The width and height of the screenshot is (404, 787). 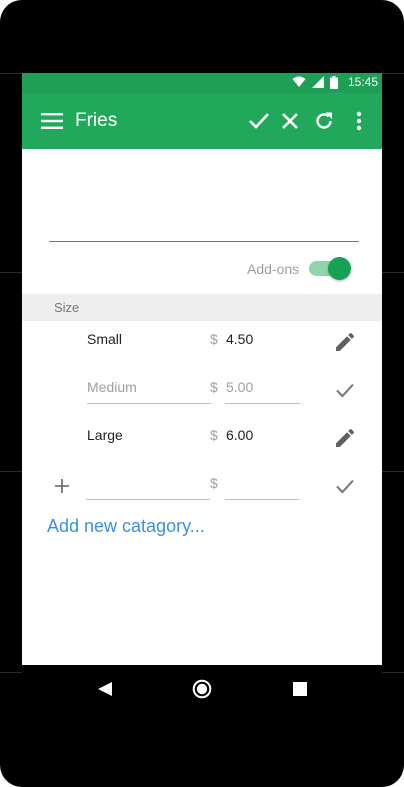 I want to click on close-icon, so click(x=290, y=121).